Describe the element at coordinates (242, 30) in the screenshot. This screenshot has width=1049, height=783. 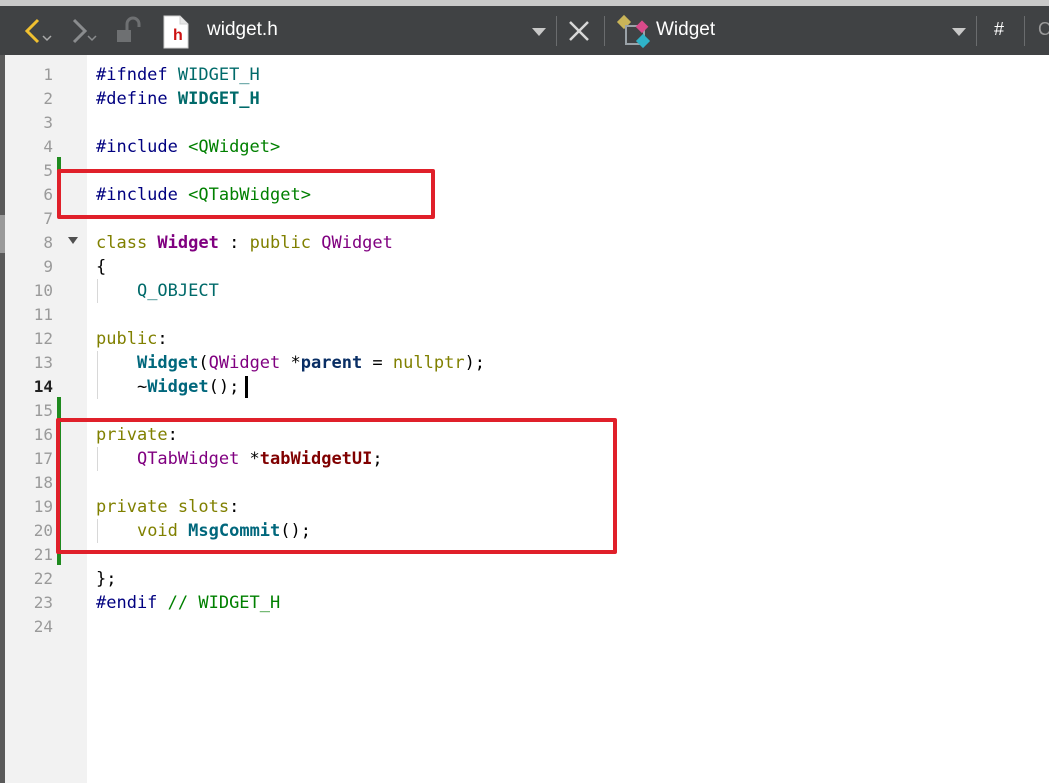
I see `file-name-label: widget.h` at that location.